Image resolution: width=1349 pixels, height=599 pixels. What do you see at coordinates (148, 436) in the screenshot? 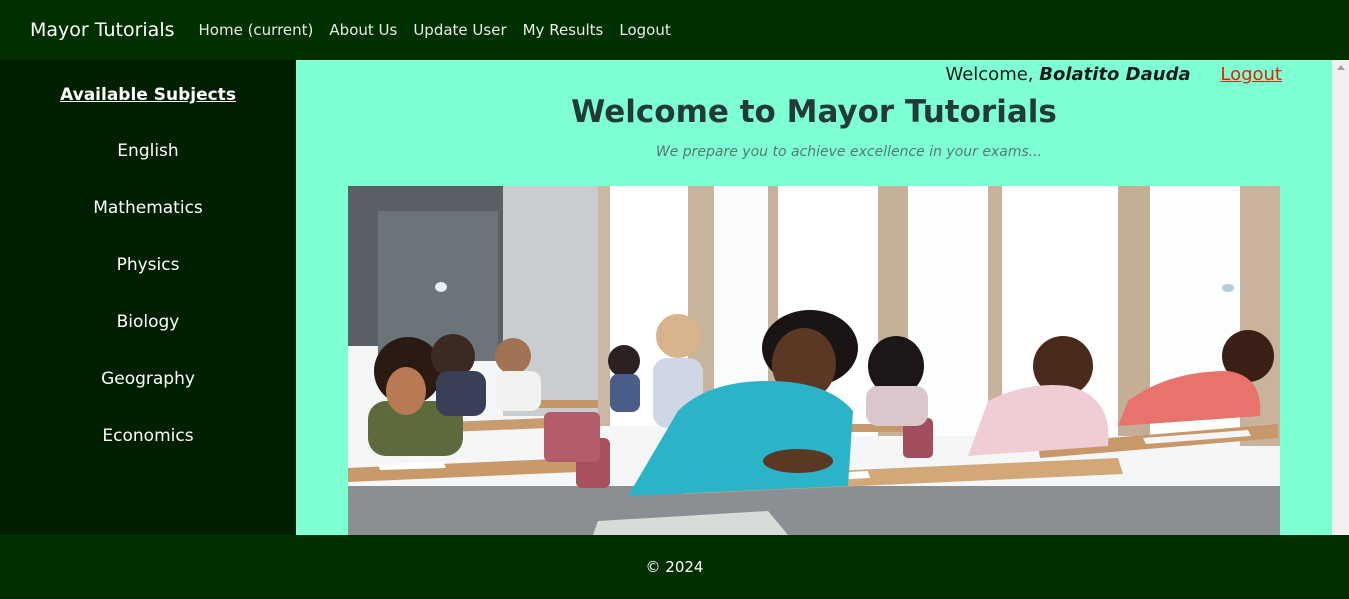
I see `subject-economics: Economics` at bounding box center [148, 436].